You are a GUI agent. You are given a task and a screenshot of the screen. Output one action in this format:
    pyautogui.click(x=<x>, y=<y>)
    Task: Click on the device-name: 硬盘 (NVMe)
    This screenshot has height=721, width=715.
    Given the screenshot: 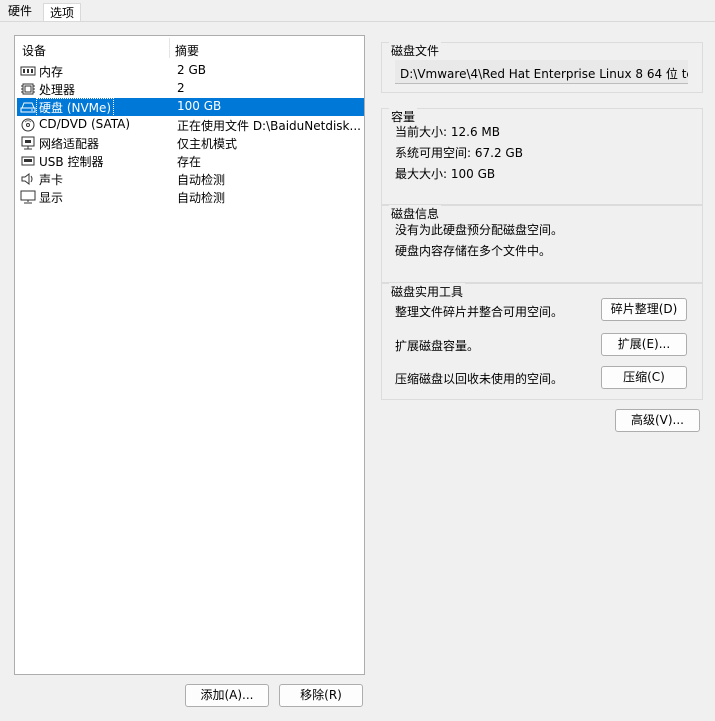 What is the action you would take?
    pyautogui.click(x=75, y=107)
    